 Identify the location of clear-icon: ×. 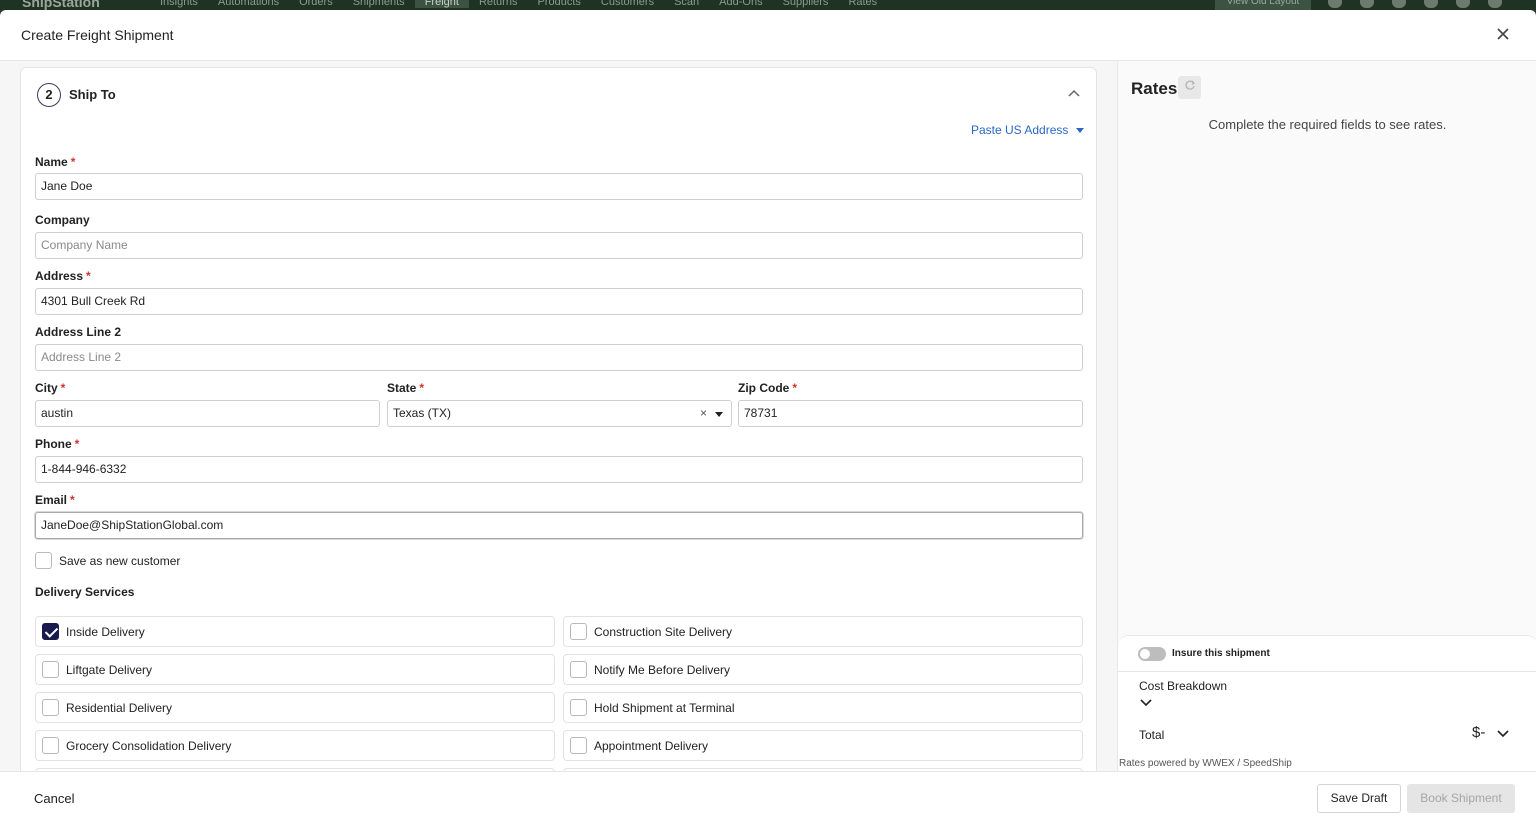
(703, 413).